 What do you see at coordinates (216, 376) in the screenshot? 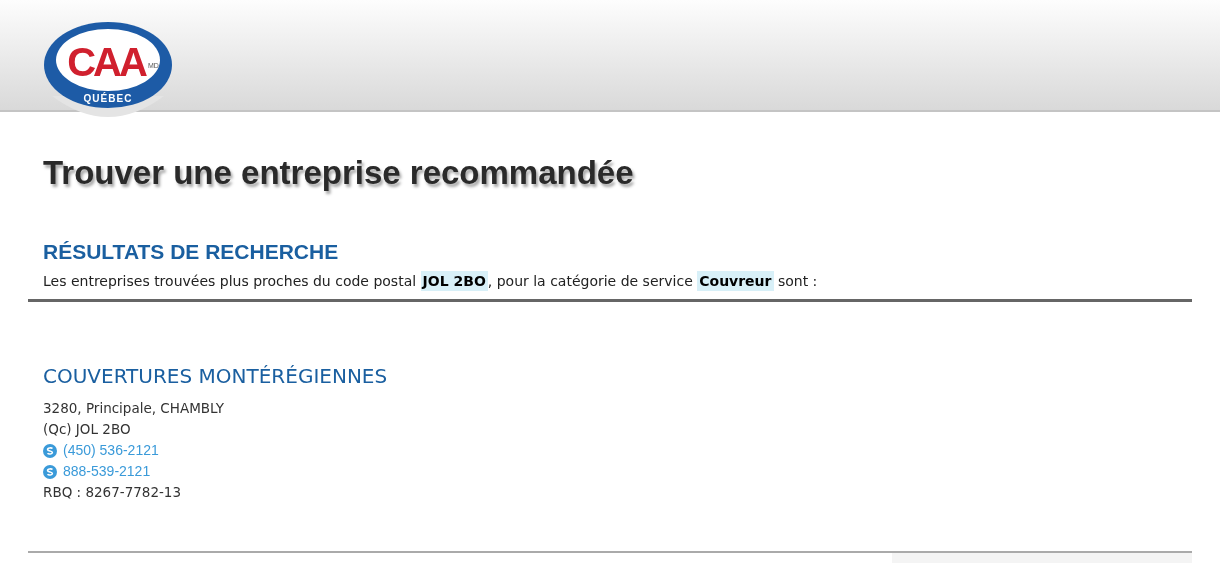
I see `company-name: COUVERTURES MONTÉRÉGIENNES` at bounding box center [216, 376].